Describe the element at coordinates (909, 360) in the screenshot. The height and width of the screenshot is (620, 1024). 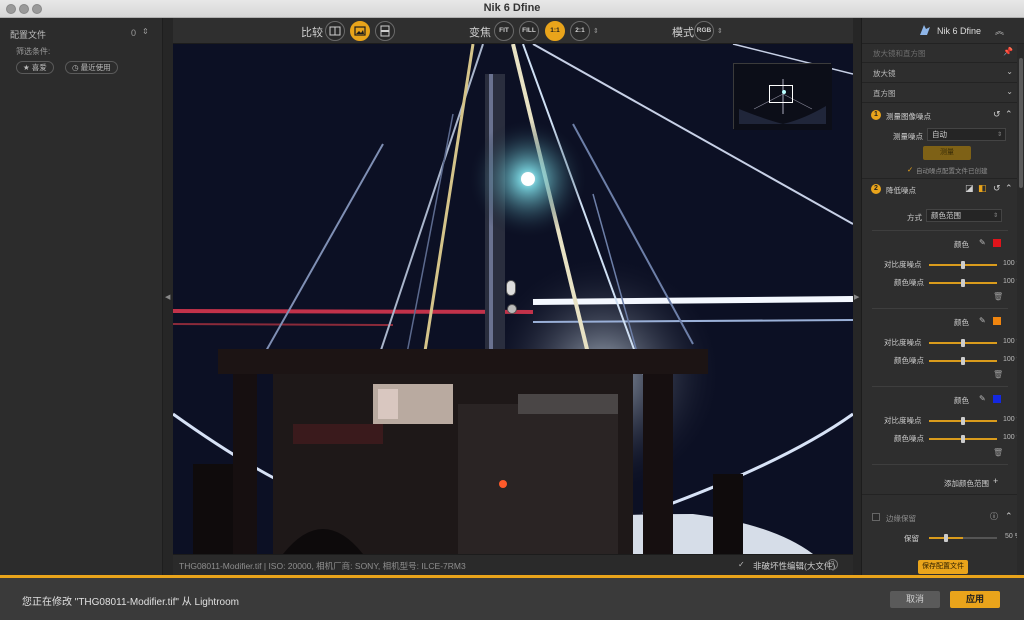
I see `color-noise-label: 颜色噪点` at that location.